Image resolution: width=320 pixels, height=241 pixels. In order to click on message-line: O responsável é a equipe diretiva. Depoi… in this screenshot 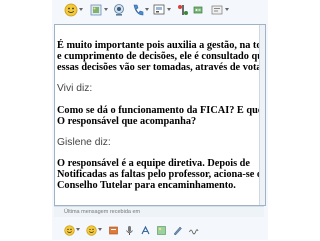, I will do `click(153, 164)`.